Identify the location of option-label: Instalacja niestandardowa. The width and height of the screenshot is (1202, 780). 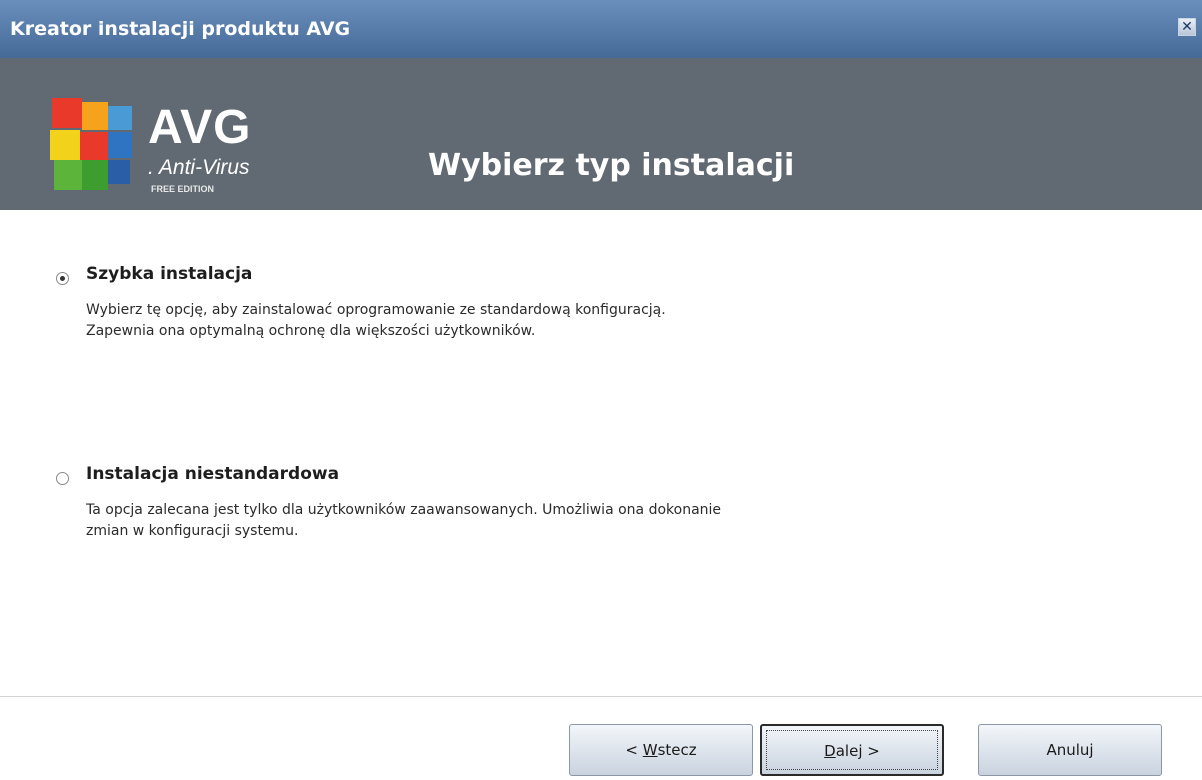
(212, 474).